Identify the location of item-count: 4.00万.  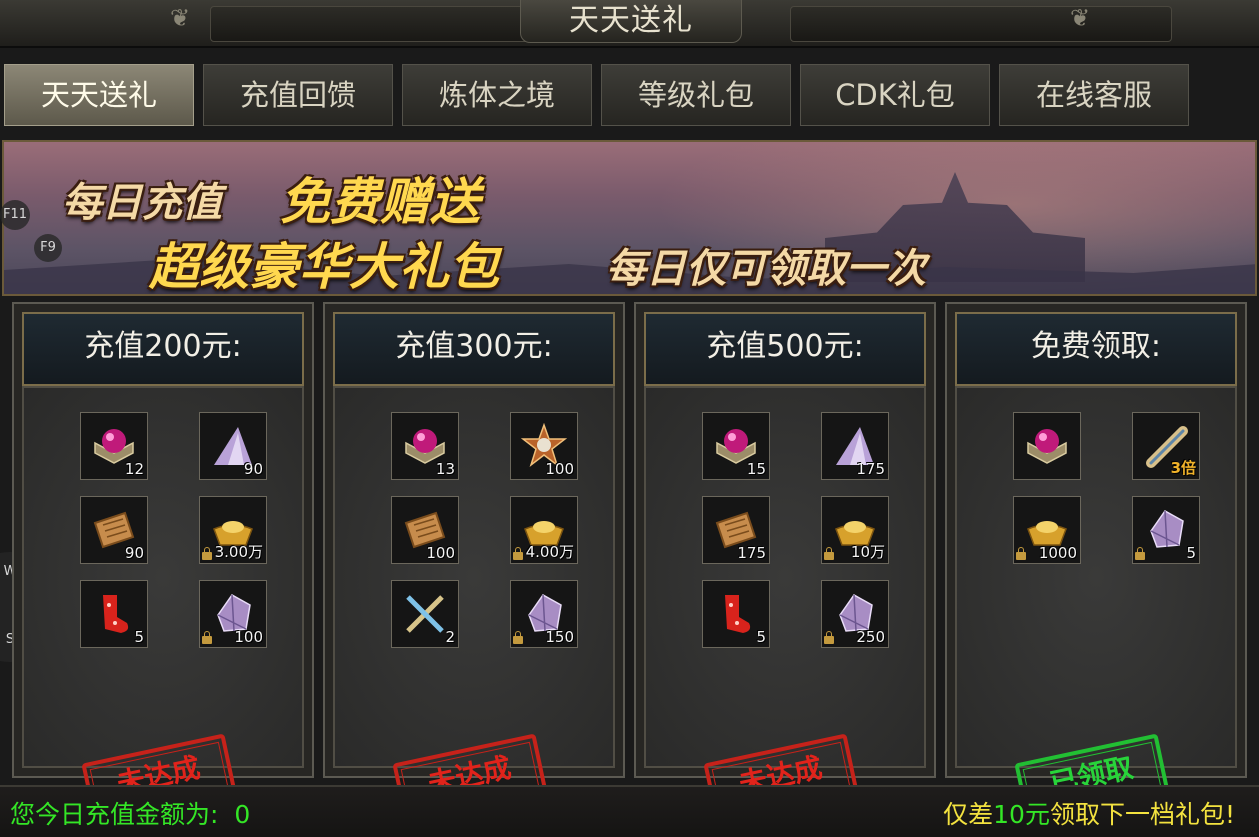
(549, 552).